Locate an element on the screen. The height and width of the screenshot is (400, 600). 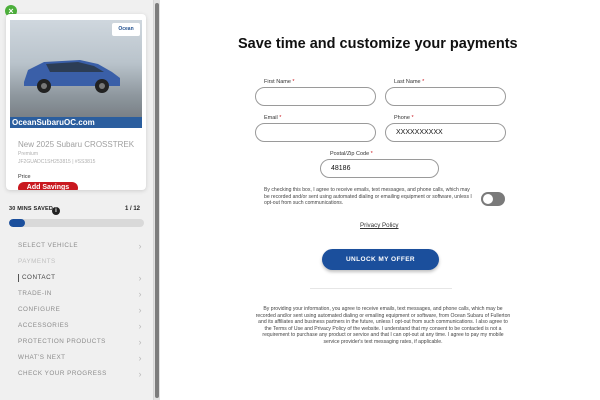
step-label: CONTACT is located at coordinates (39, 277).